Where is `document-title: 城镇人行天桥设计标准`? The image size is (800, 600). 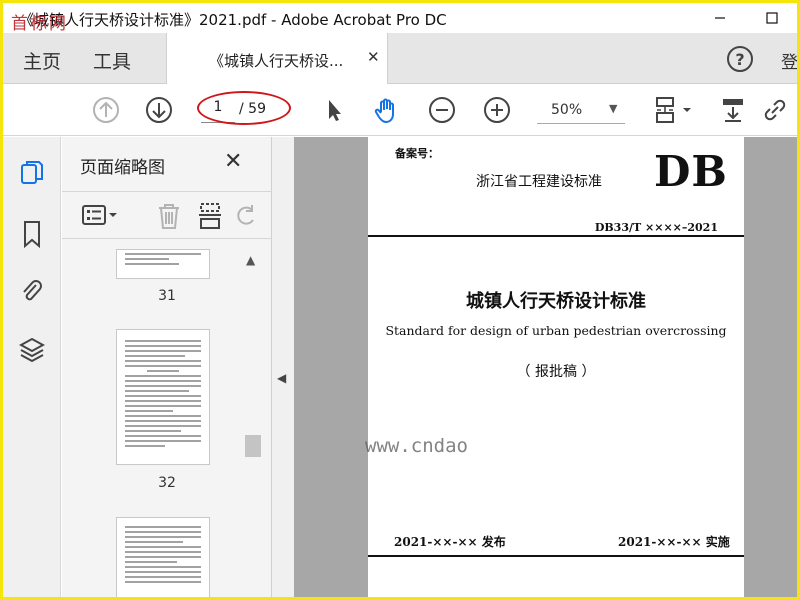
document-title: 城镇人行天桥设计标准 is located at coordinates (556, 301).